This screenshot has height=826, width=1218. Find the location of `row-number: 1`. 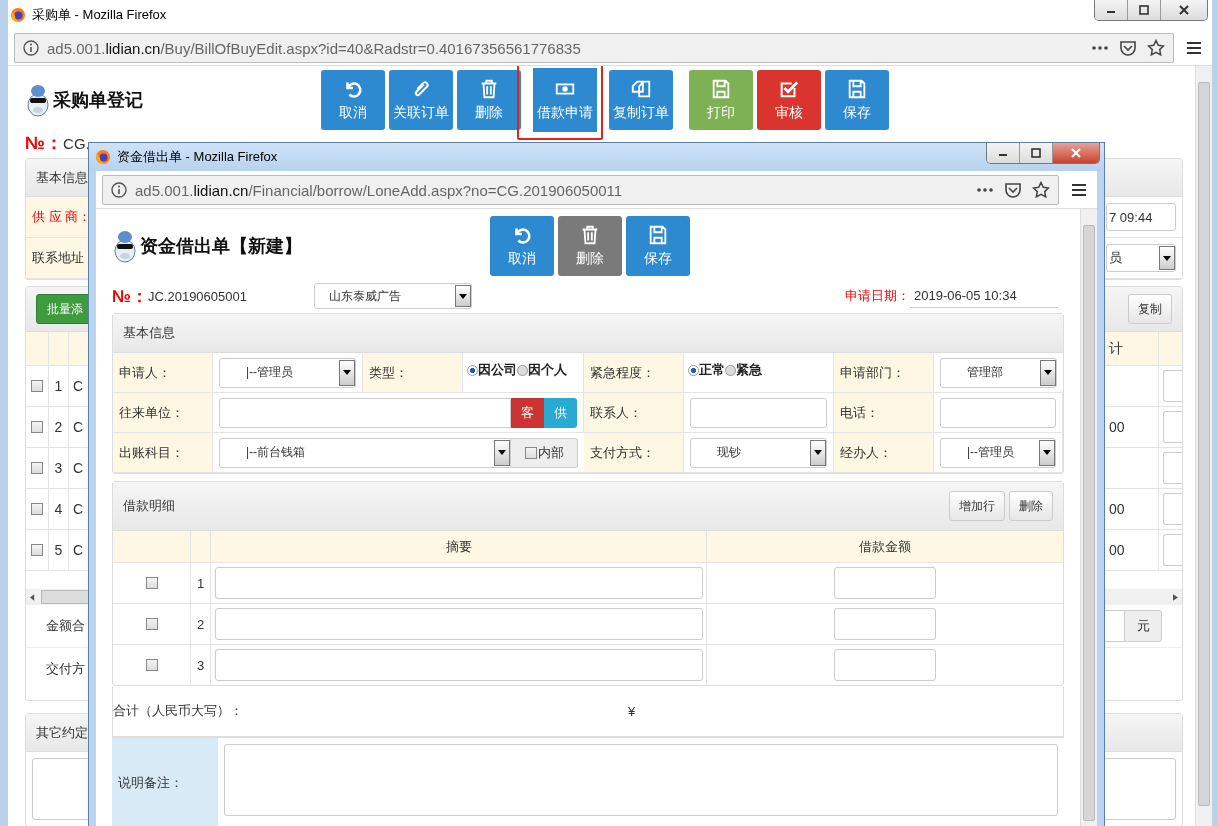

row-number: 1 is located at coordinates (59, 386).